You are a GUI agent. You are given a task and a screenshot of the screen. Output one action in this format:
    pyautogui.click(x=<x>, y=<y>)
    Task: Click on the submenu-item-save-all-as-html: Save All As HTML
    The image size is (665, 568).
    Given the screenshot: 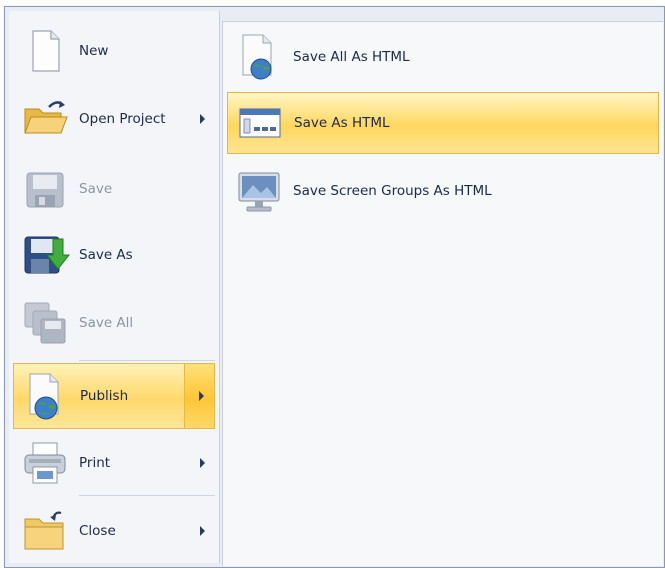 What is the action you would take?
    pyautogui.click(x=443, y=57)
    